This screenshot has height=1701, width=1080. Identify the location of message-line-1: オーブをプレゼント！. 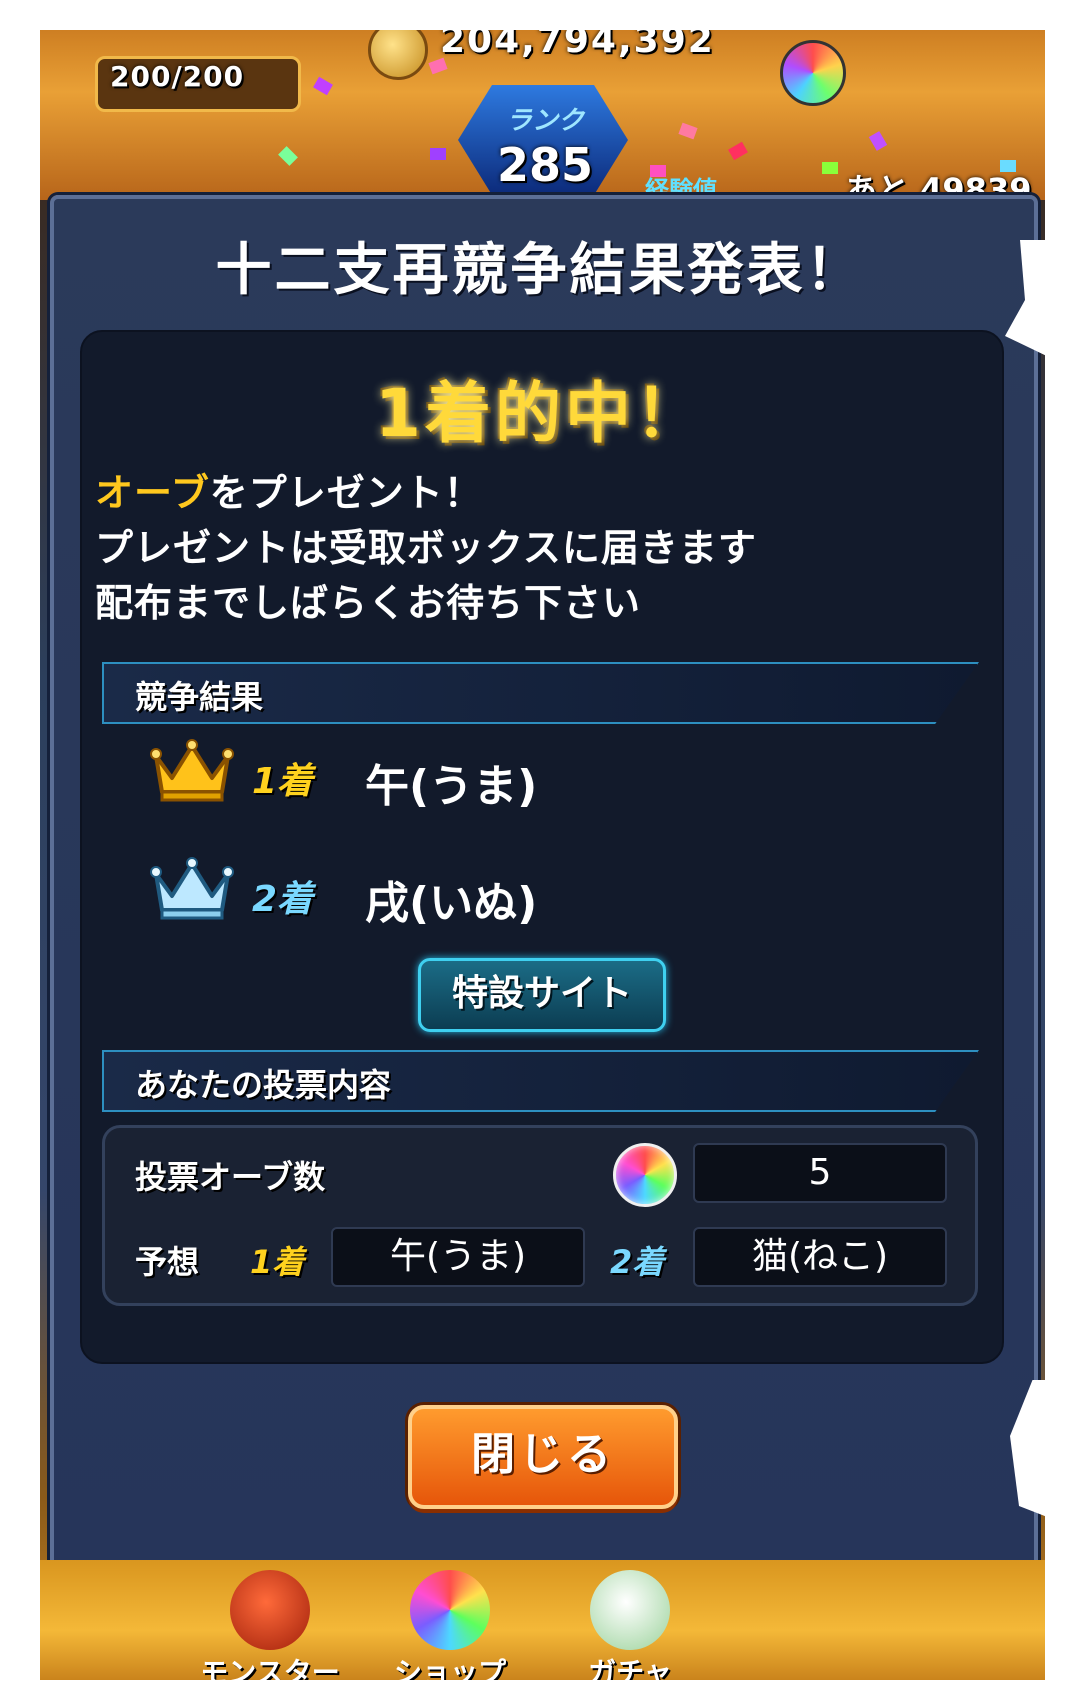
(289, 489).